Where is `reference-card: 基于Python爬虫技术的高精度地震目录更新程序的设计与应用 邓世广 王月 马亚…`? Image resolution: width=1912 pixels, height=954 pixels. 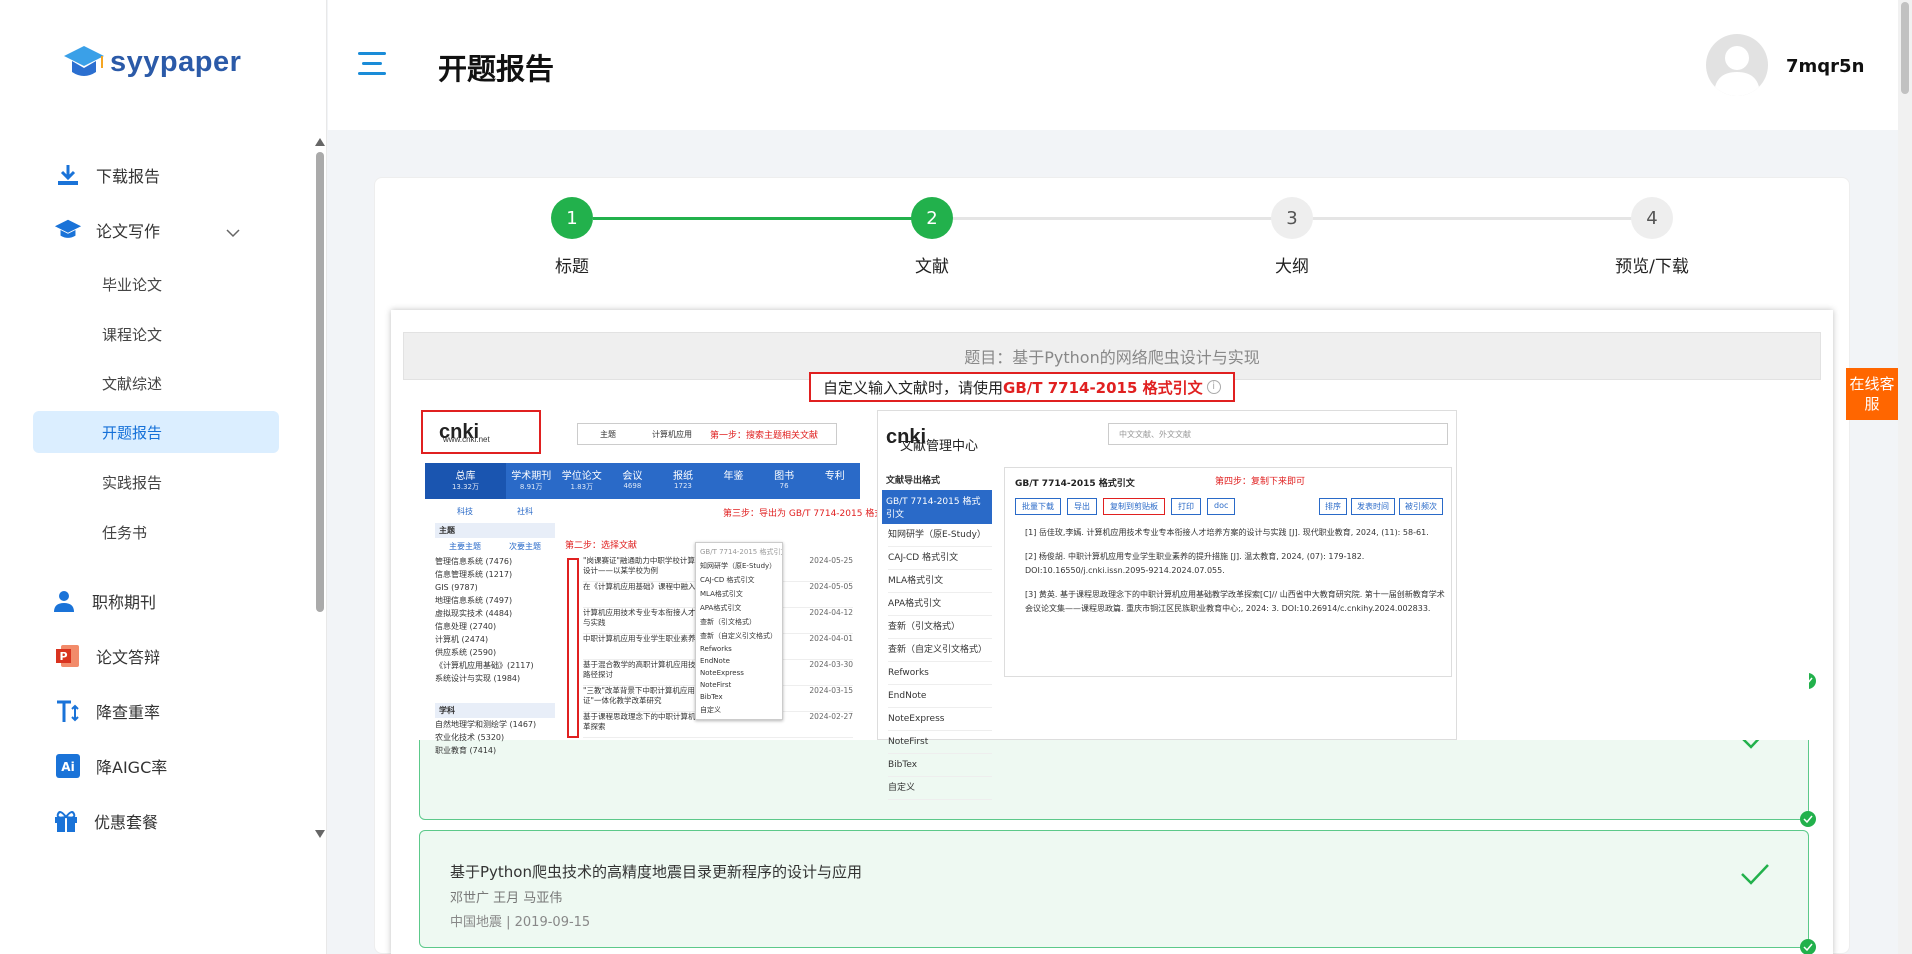 reference-card: 基于Python爬虫技术的高精度地震目录更新程序的设计与应用 邓世广 王月 马亚… is located at coordinates (1117, 892).